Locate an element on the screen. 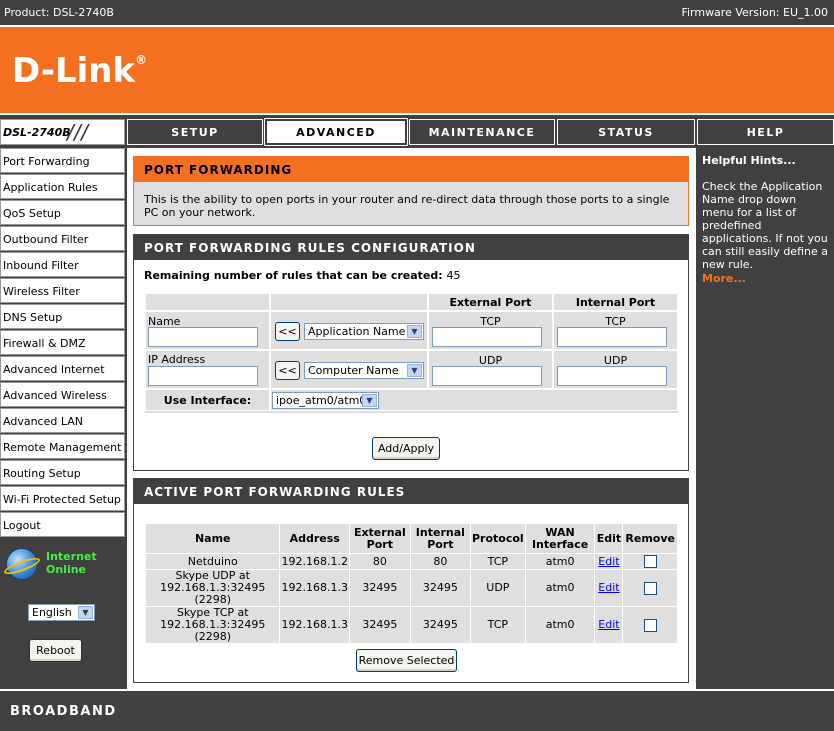  computer-name-select: Computer Name ▼ is located at coordinates (364, 370).